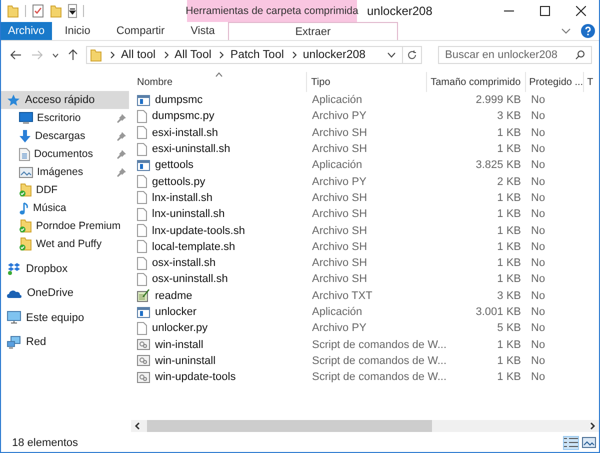 The image size is (600, 453). Describe the element at coordinates (184, 263) in the screenshot. I see `file-name: osx-install.sh` at that location.